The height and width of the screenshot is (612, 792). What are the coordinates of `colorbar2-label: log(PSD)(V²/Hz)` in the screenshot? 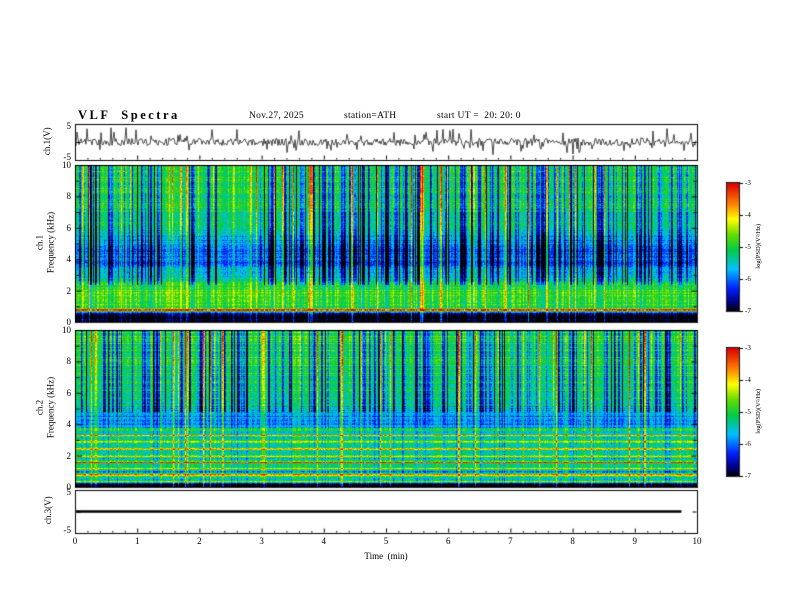 It's located at (758, 411).